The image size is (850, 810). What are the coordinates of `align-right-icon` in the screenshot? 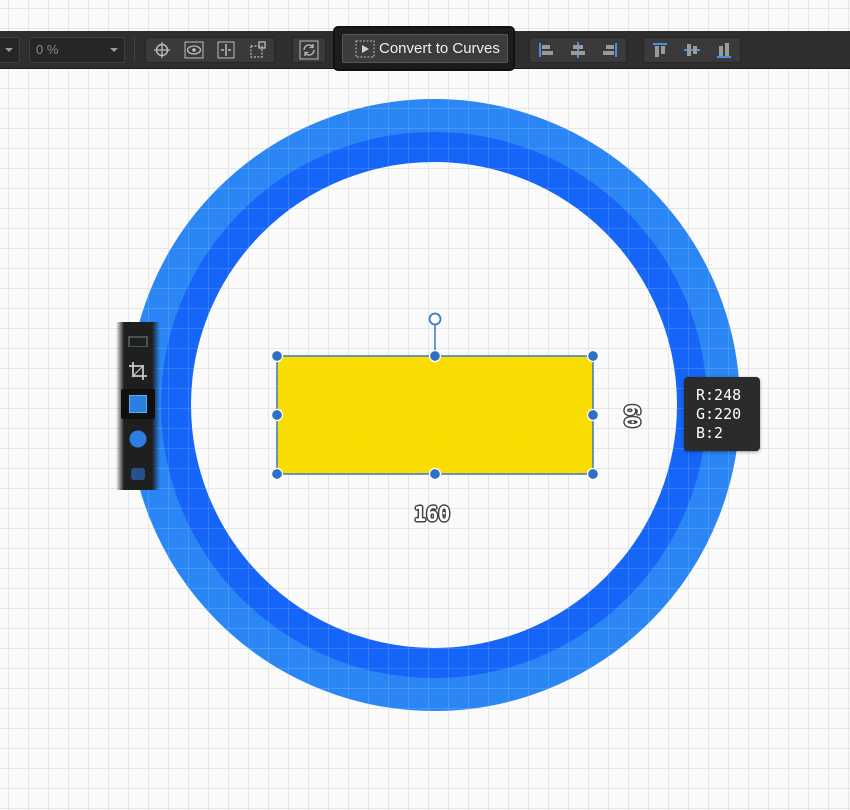 It's located at (610, 50).